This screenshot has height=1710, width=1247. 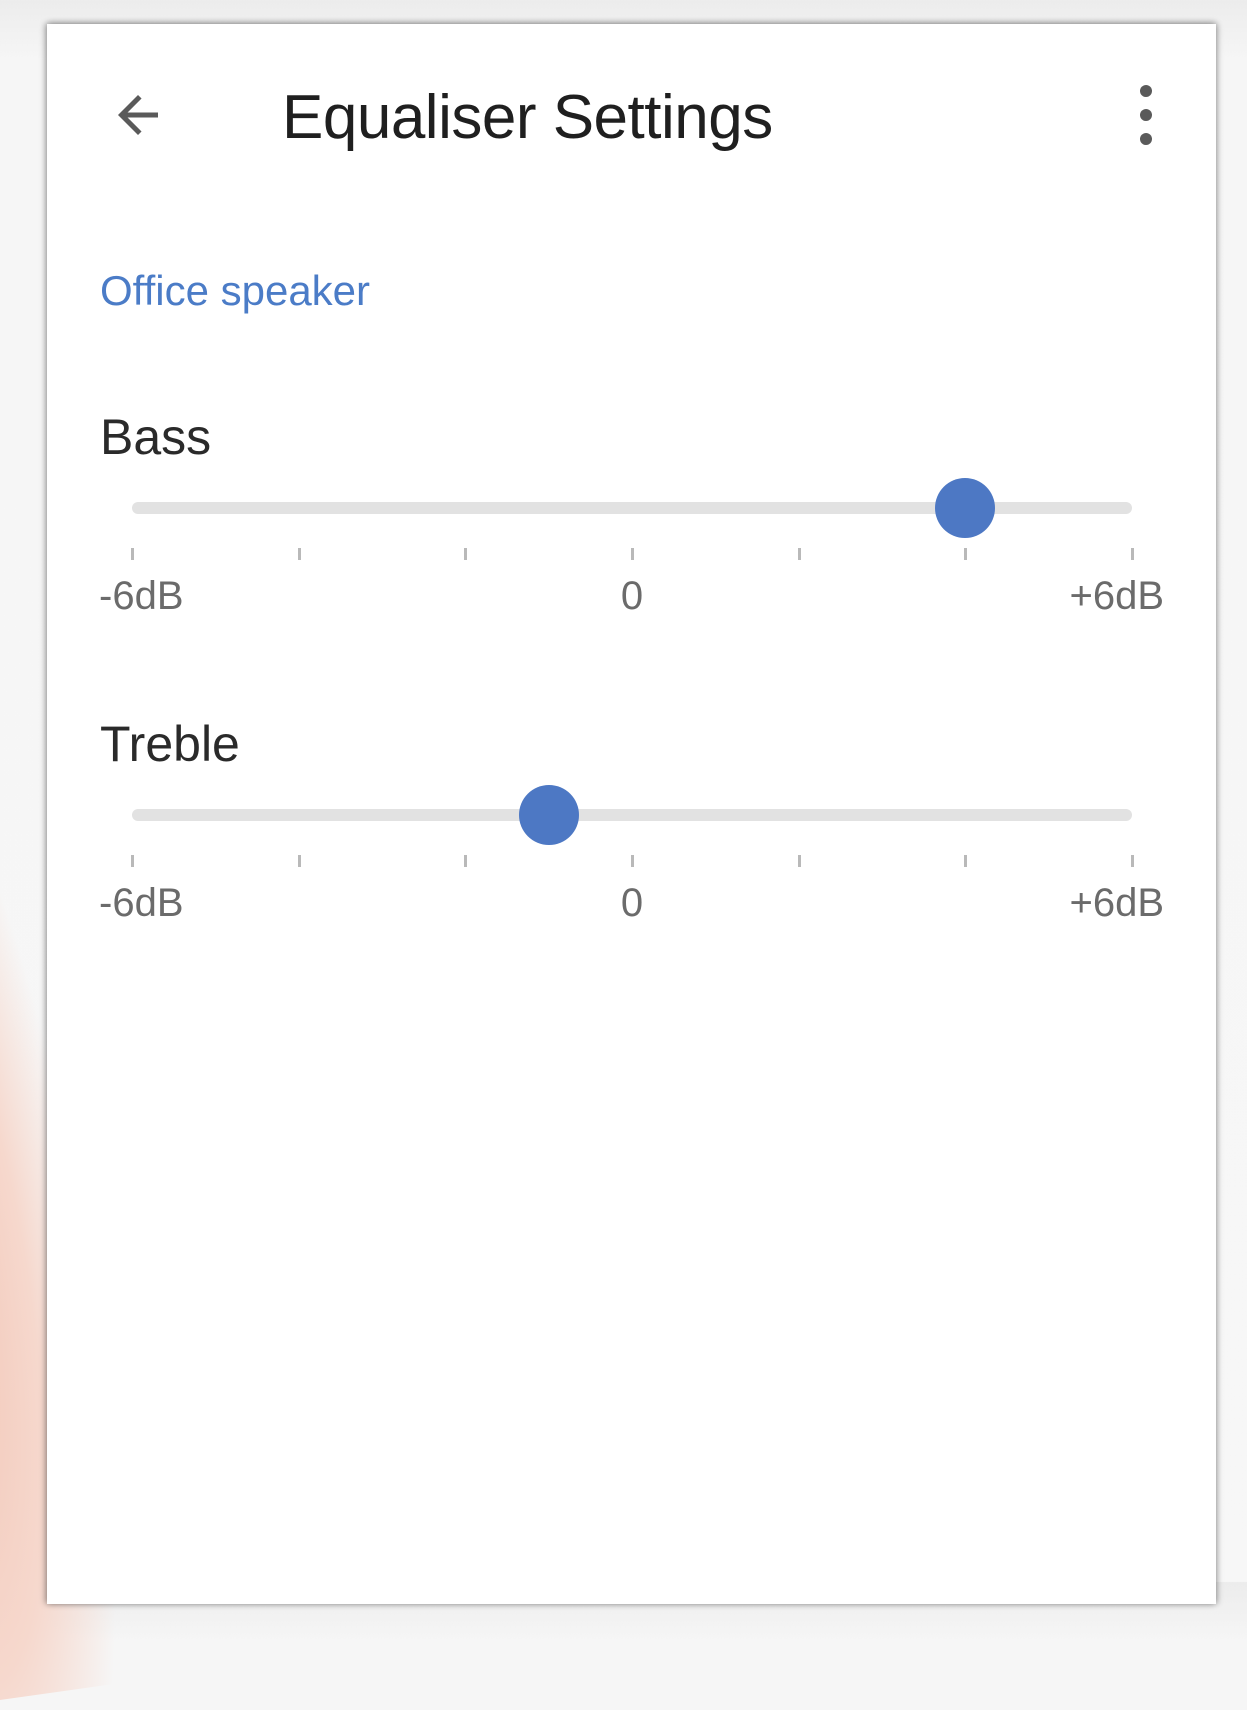 I want to click on bass-slider-thumb, so click(x=965, y=508).